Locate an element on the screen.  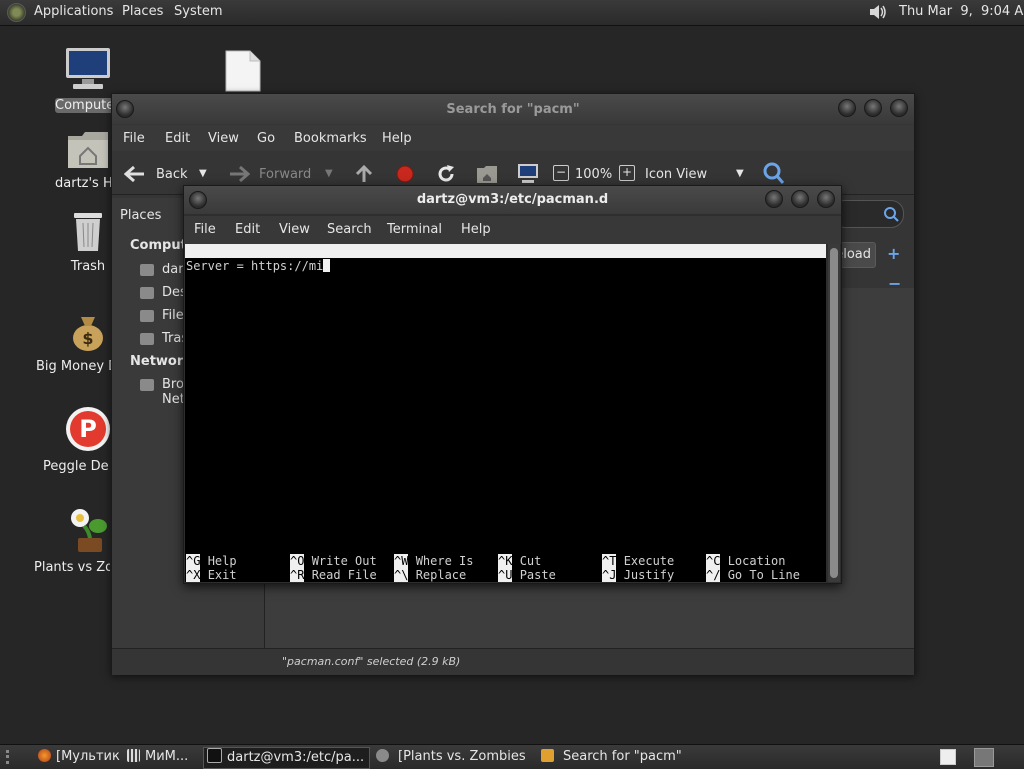
view-mode-select: Icon View is located at coordinates (676, 174).